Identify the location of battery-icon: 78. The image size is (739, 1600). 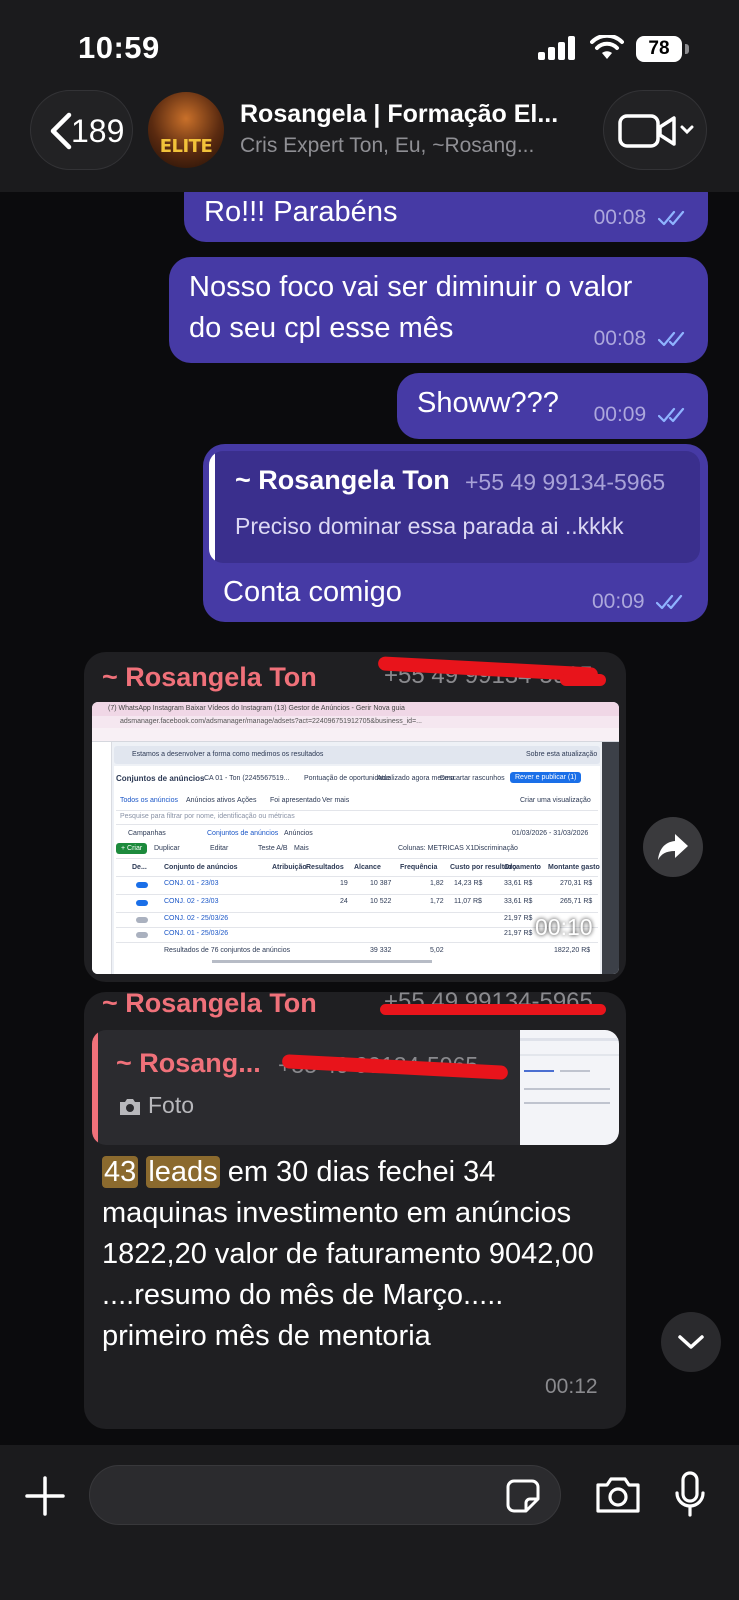
(659, 49).